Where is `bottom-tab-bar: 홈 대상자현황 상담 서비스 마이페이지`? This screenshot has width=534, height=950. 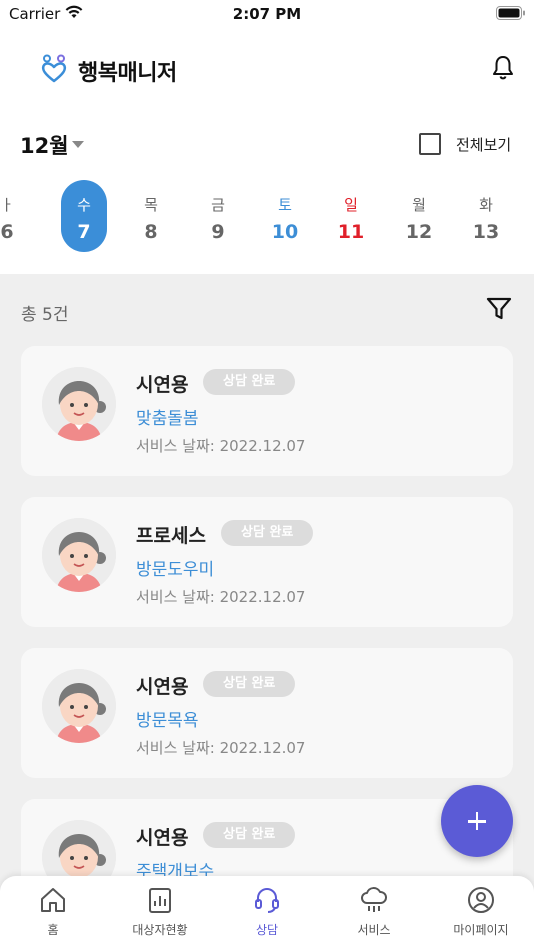 bottom-tab-bar: 홈 대상자현황 상담 서비스 마이페이지 is located at coordinates (267, 913).